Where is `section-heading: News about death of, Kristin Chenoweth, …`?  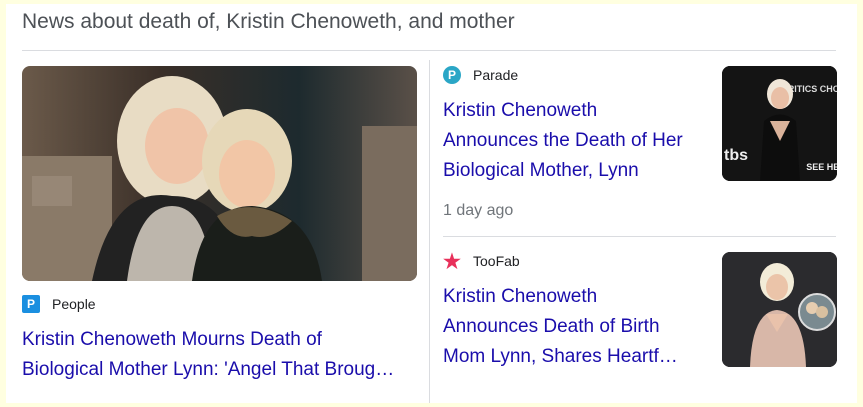 section-heading: News about death of, Kristin Chenoweth, … is located at coordinates (268, 21).